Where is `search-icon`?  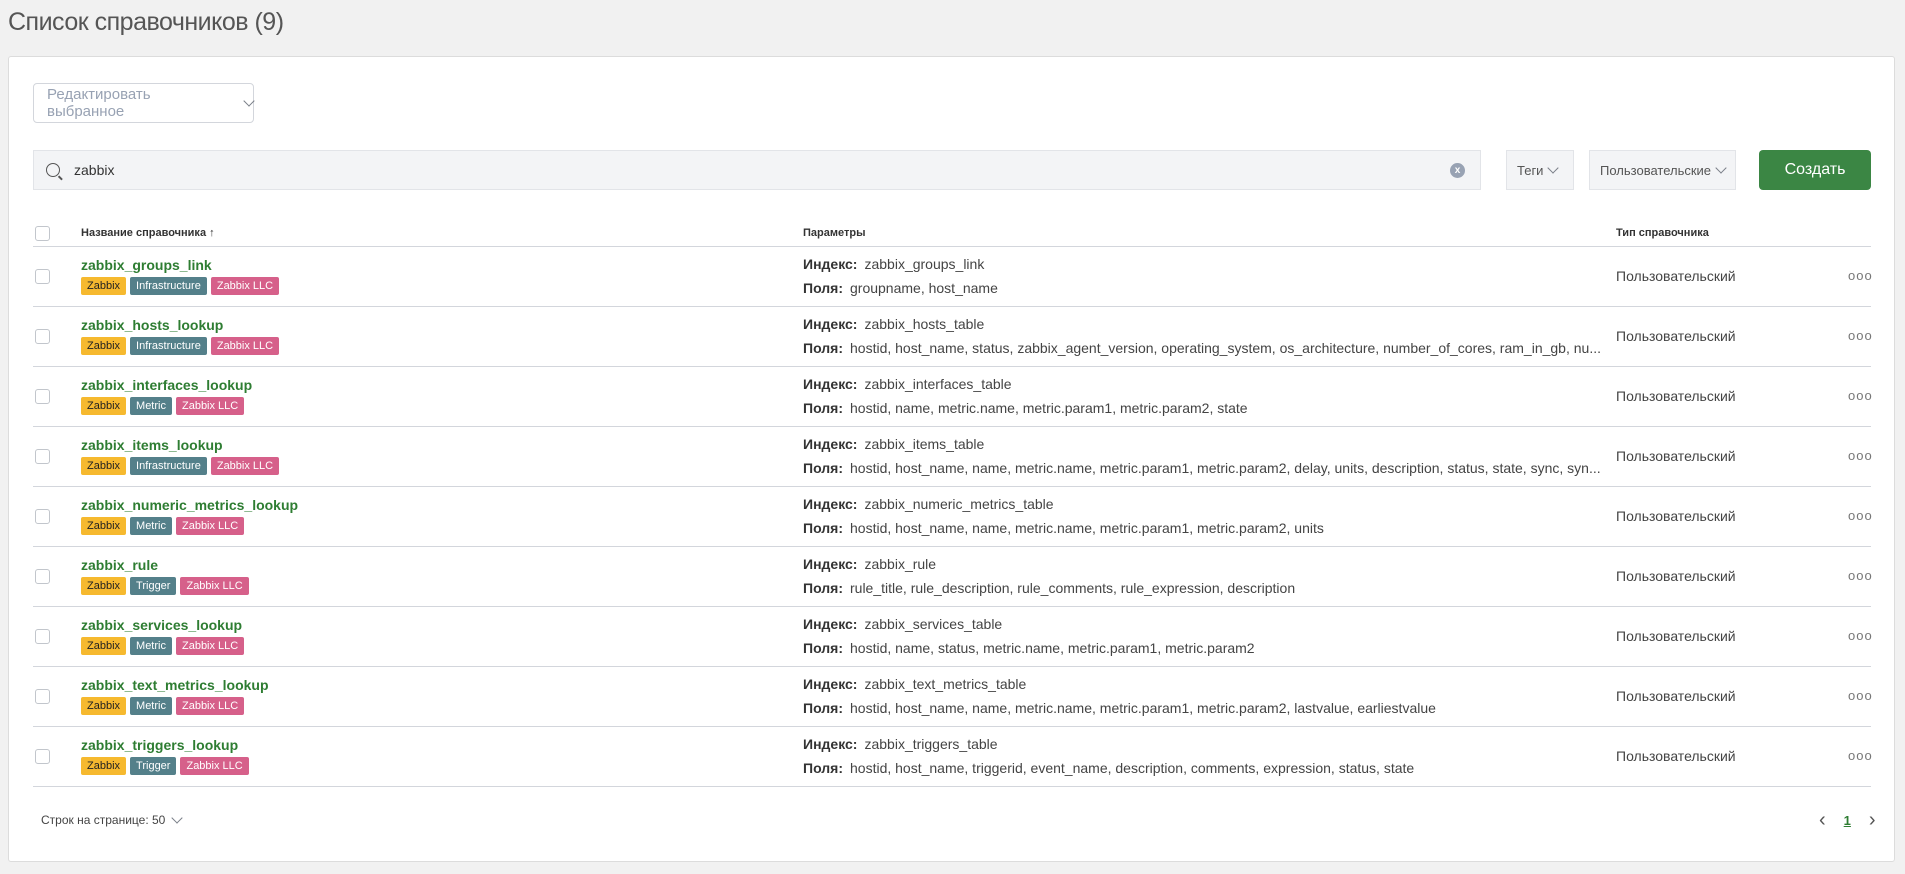 search-icon is located at coordinates (53, 170).